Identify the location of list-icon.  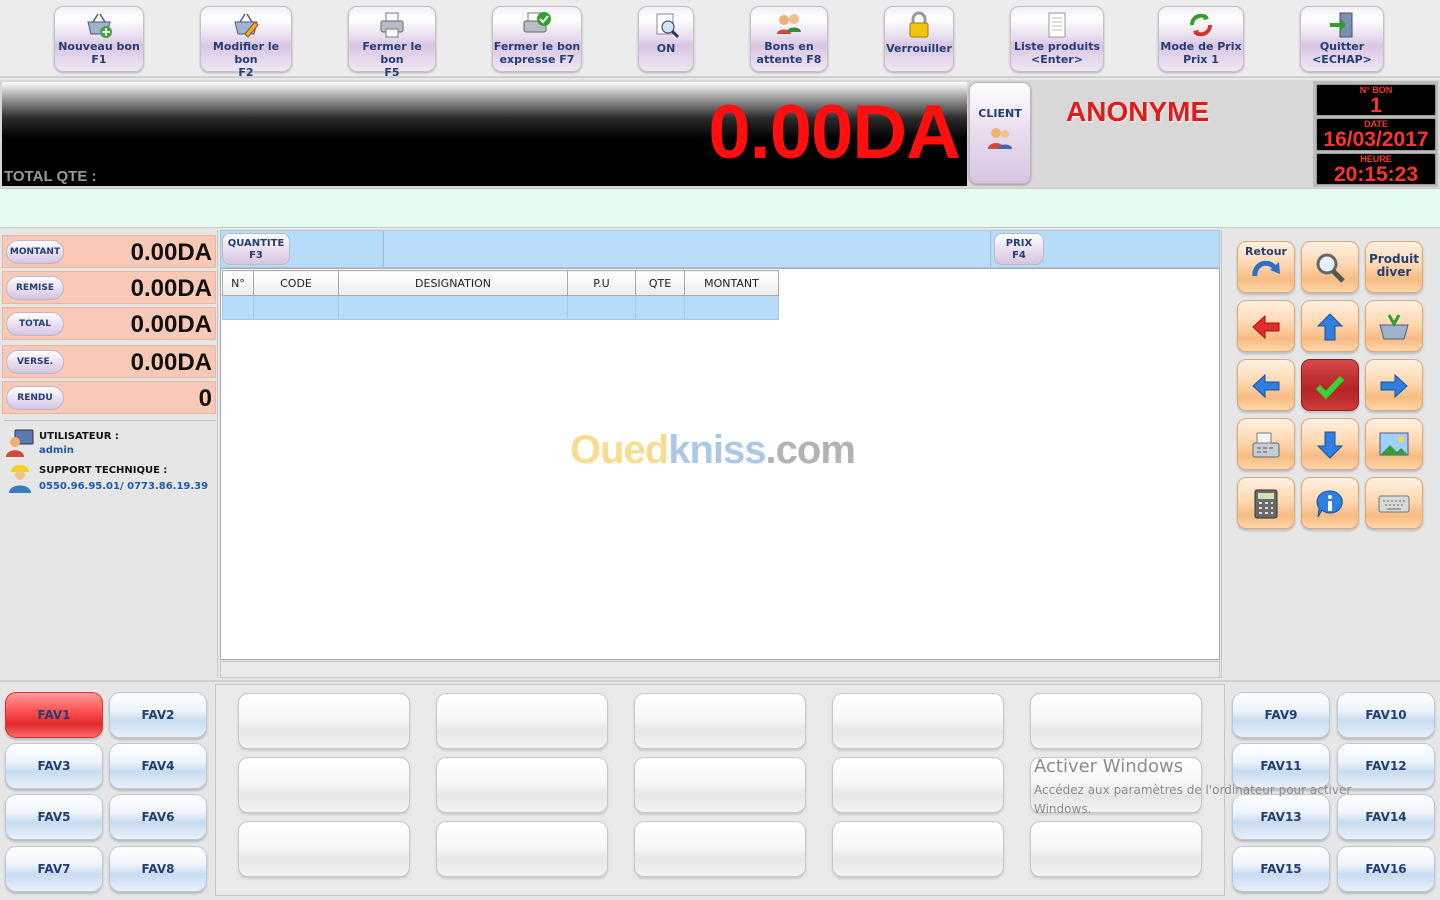
(1057, 25).